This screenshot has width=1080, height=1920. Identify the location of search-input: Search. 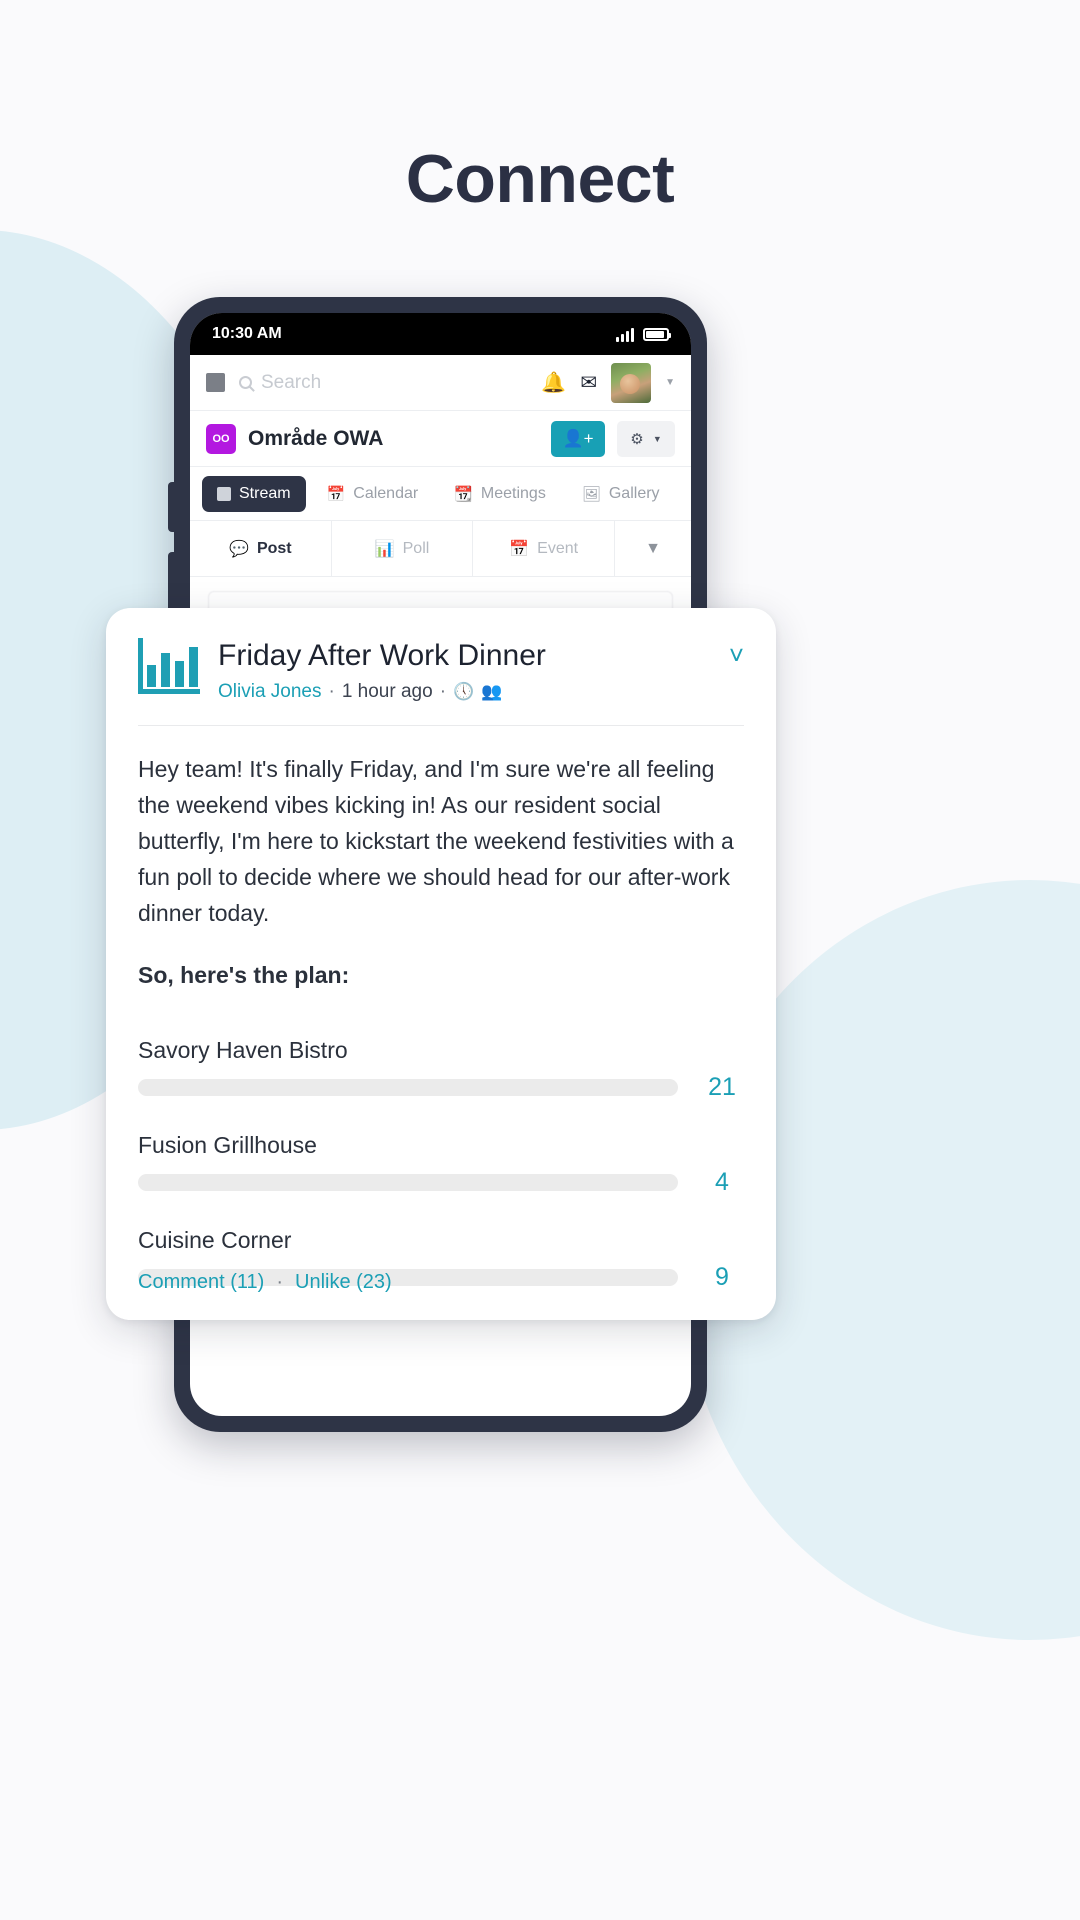
(383, 383).